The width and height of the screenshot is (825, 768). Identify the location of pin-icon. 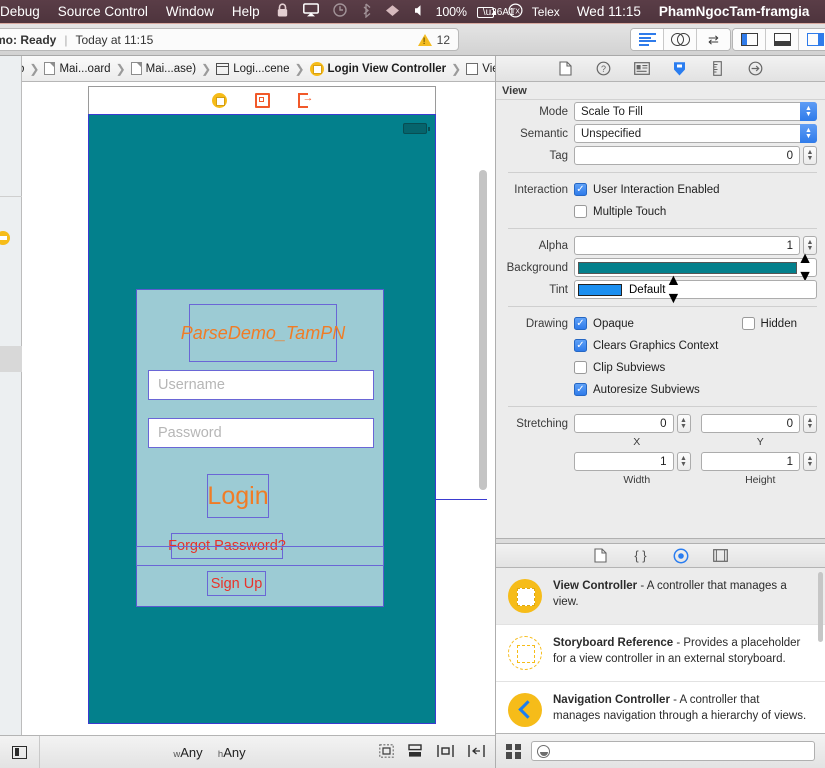
(476, 752).